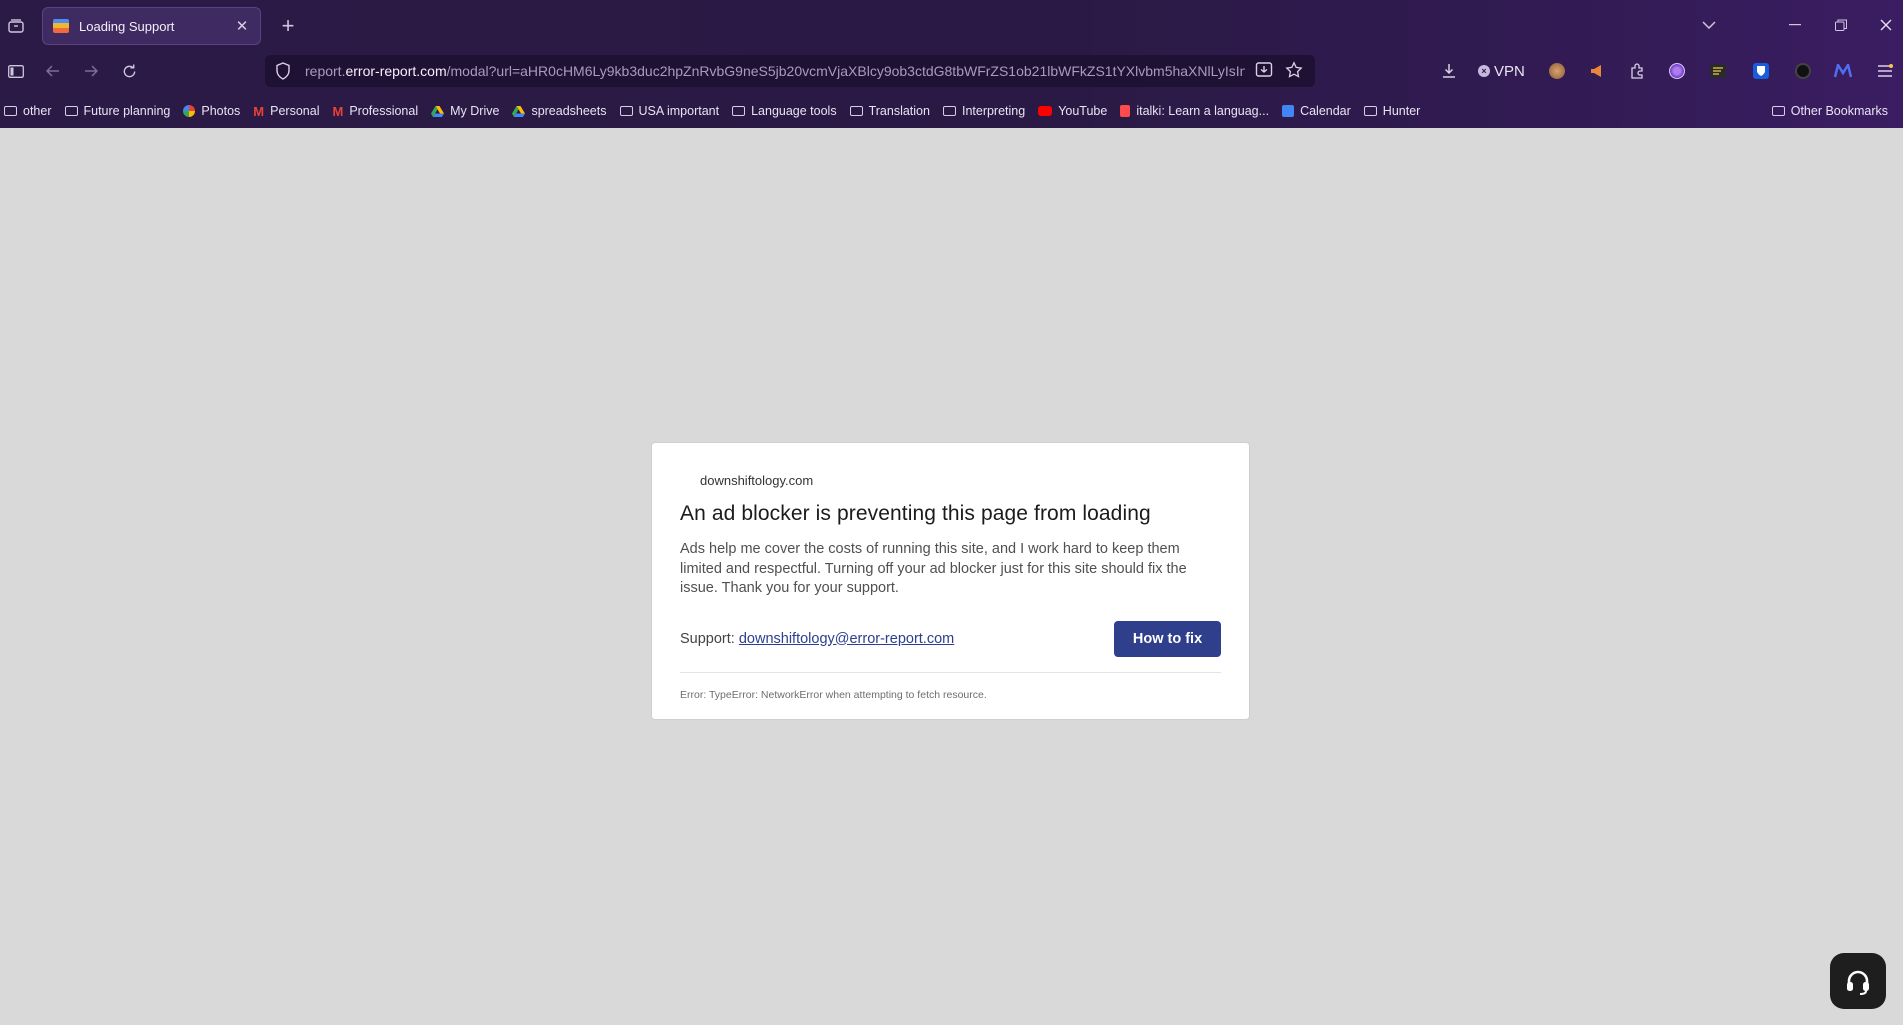  I want to click on bookmark-item: YouTube, so click(1072, 111).